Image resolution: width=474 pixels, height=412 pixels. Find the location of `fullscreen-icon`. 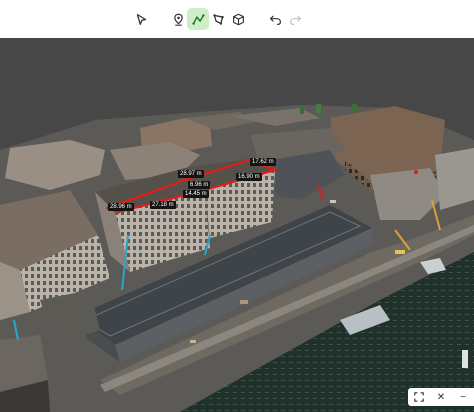

fullscreen-icon is located at coordinates (419, 397).